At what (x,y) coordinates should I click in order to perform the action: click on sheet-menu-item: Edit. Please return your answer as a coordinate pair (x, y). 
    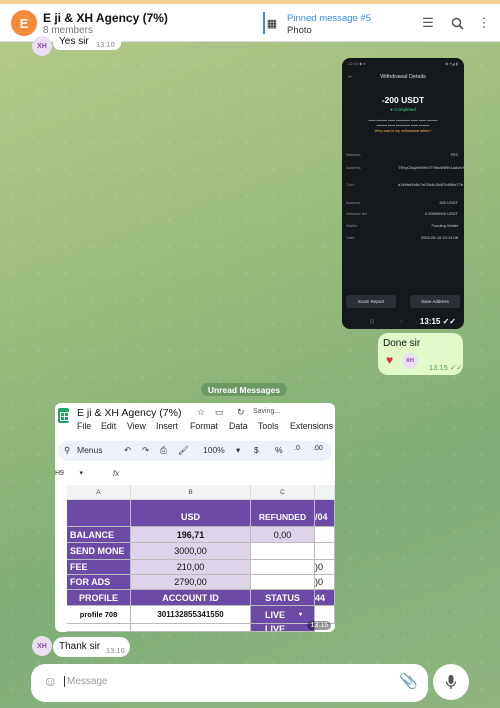
    Looking at the image, I should click on (109, 426).